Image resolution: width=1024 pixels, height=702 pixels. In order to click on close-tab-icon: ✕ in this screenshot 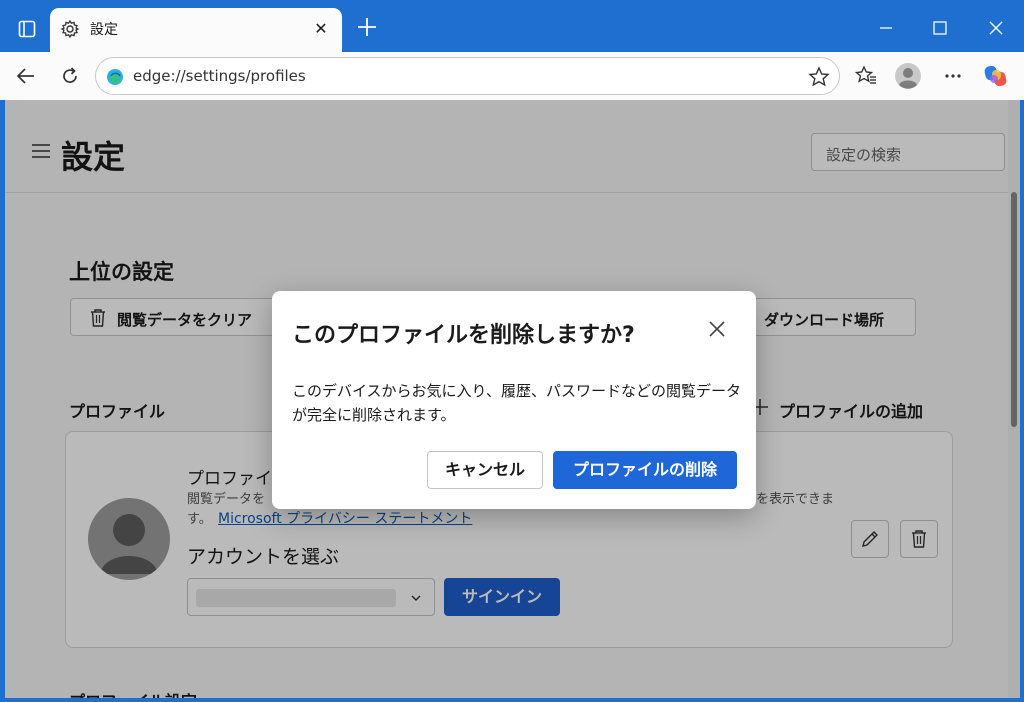, I will do `click(321, 29)`.